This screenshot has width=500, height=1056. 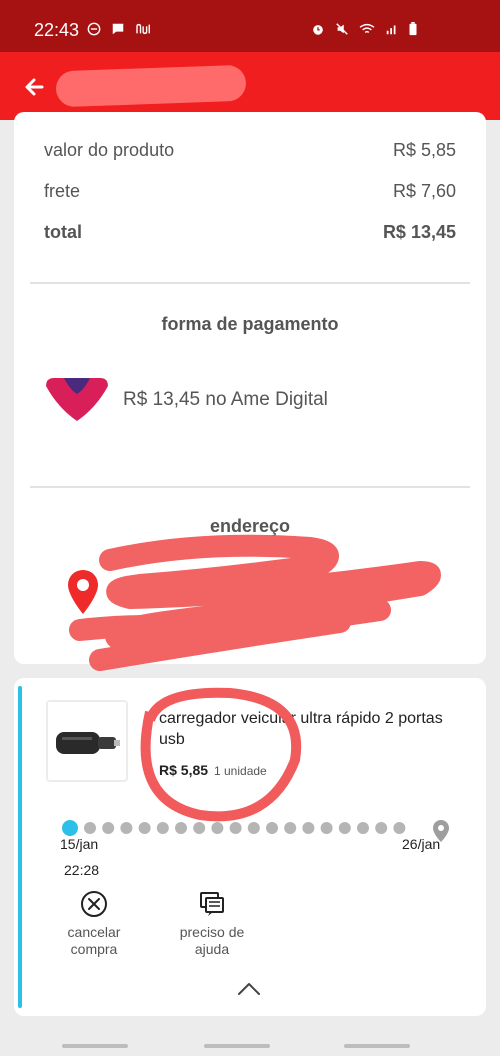 I want to click on nav-home-button, so click(x=237, y=1046).